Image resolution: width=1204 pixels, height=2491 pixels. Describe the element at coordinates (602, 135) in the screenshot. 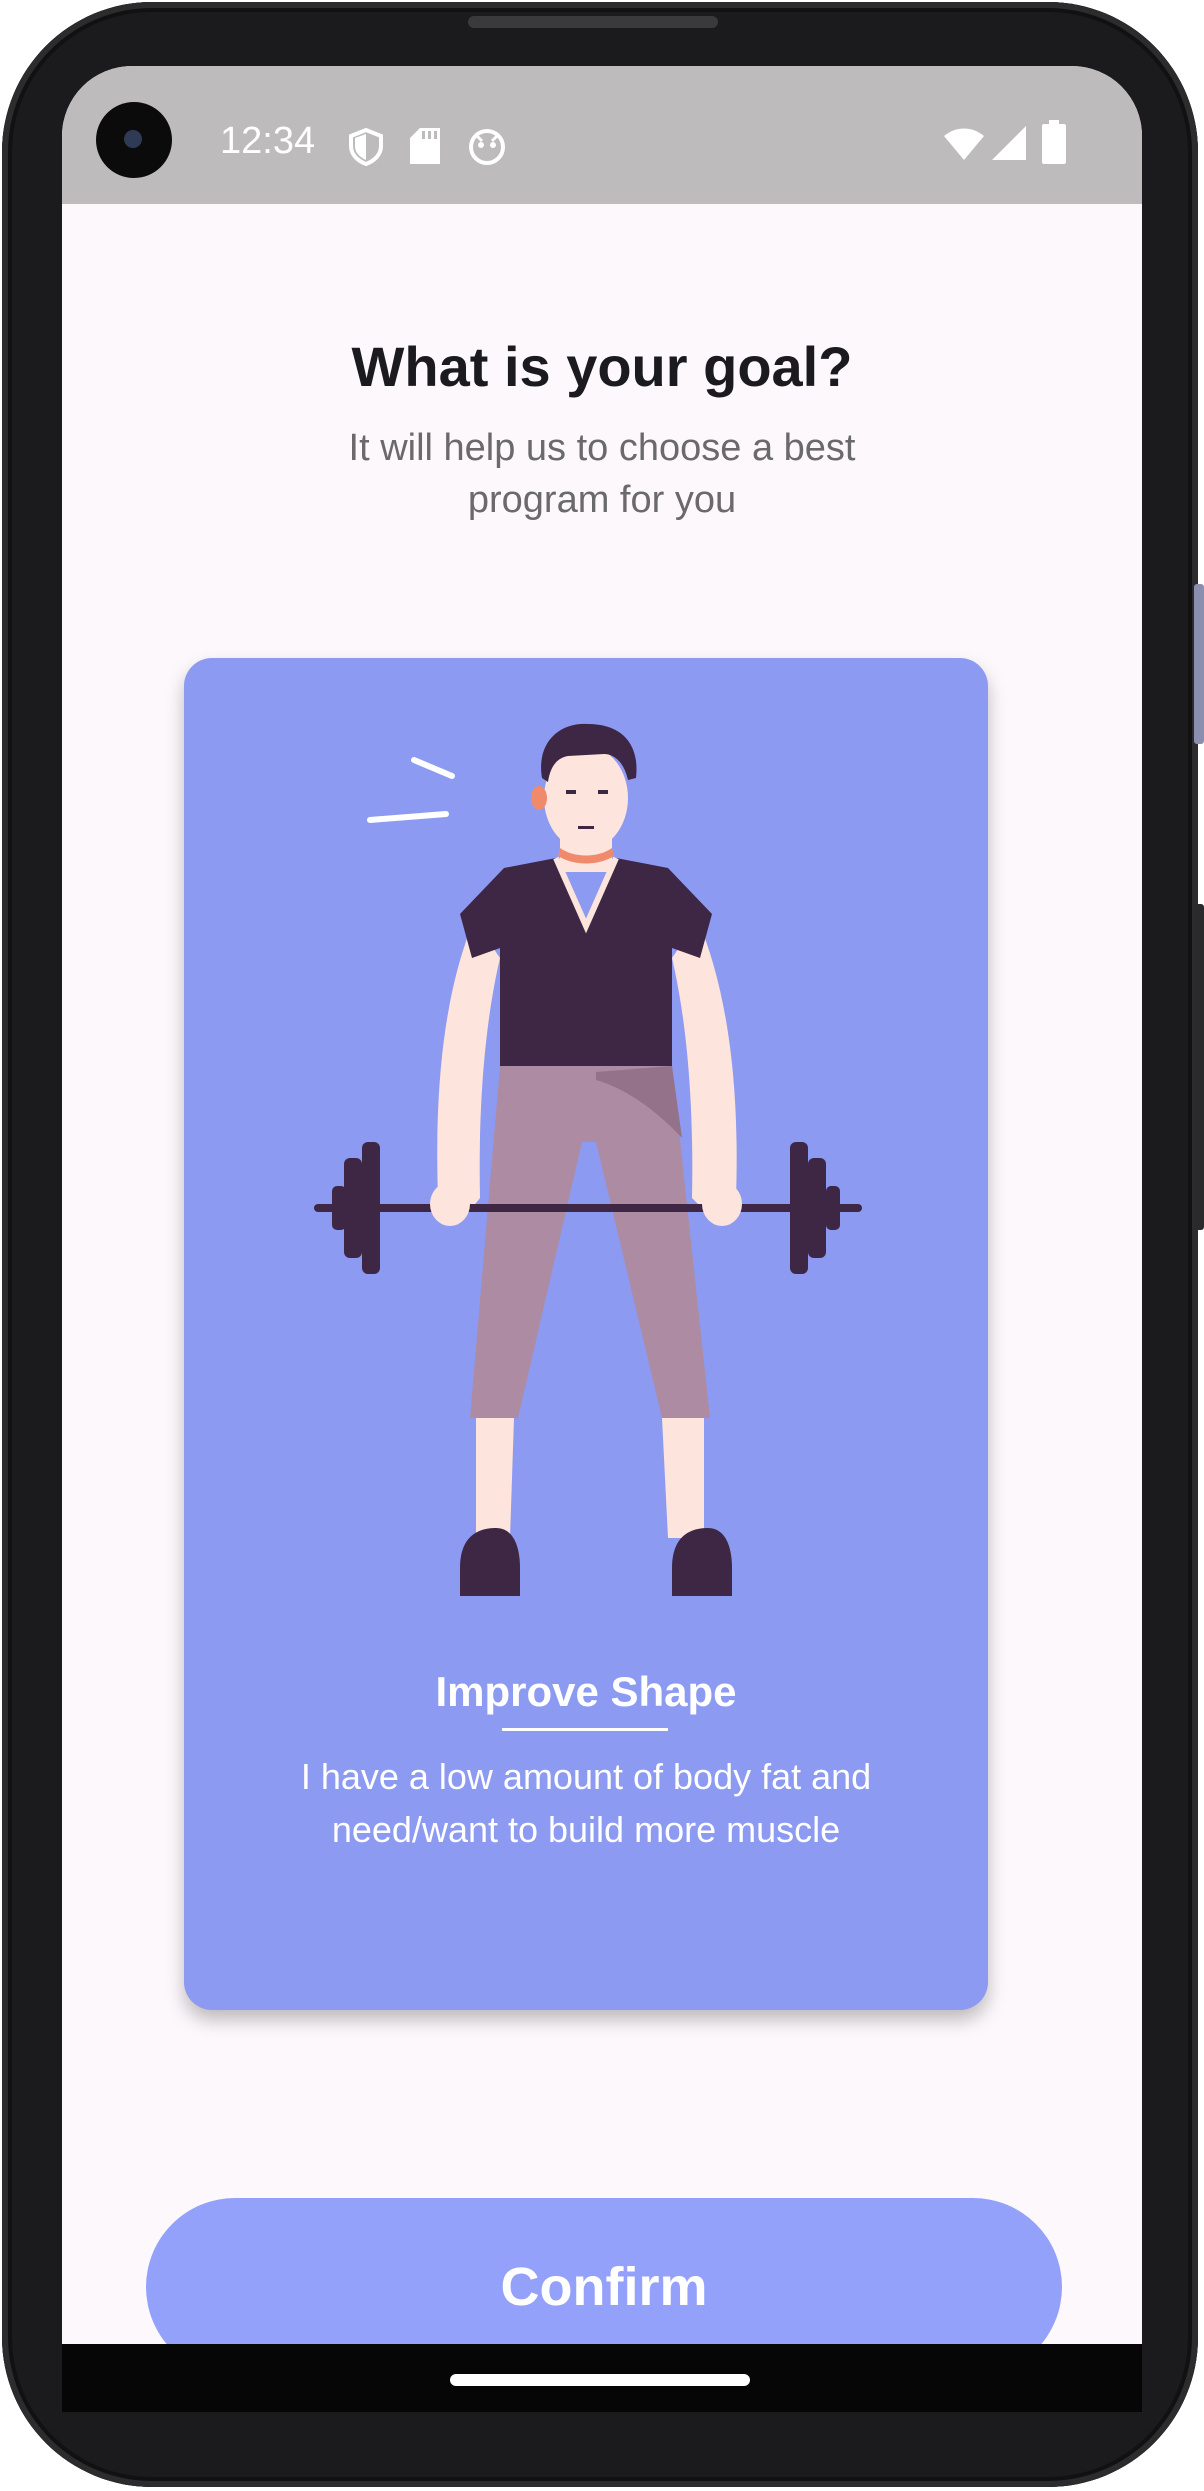

I see `status-bar: 12:34` at that location.